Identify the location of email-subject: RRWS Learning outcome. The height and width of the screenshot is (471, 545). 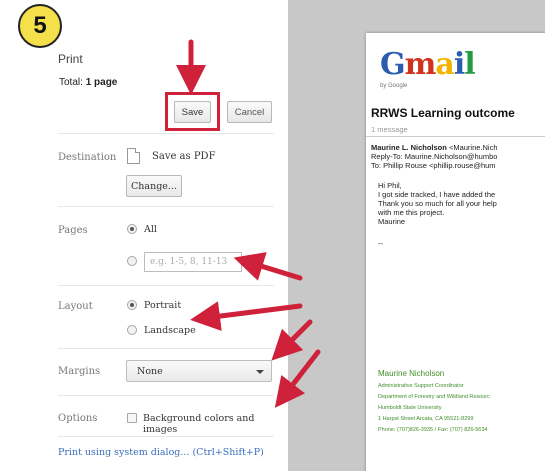
(443, 113).